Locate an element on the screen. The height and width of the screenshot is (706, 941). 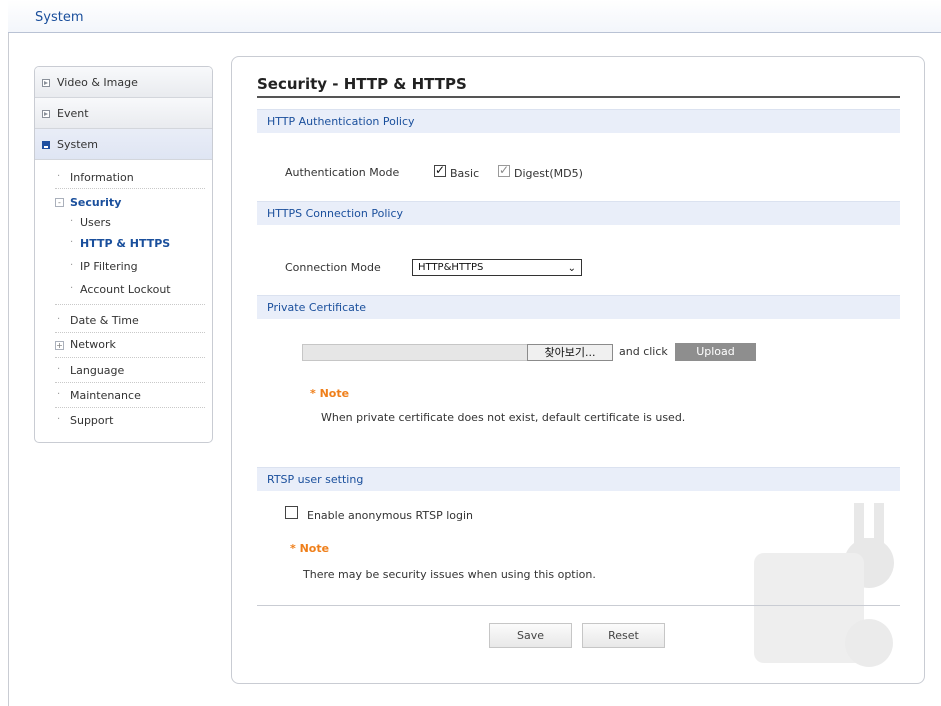
save-button: Save is located at coordinates (530, 635).